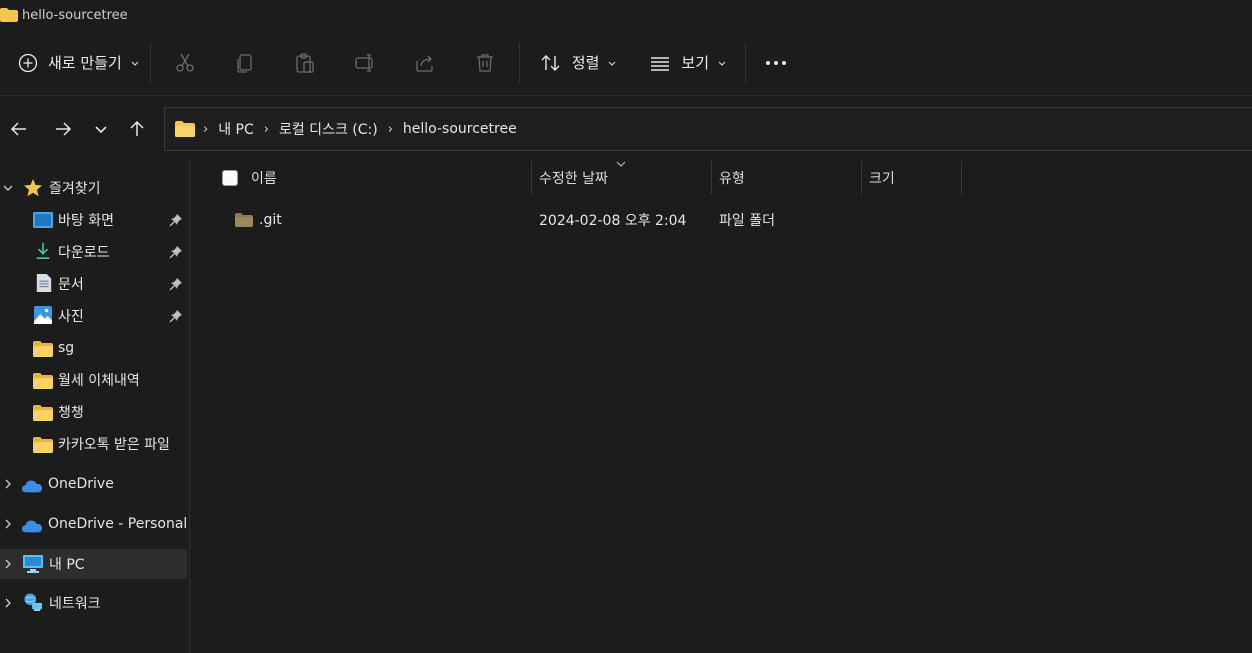 This screenshot has height=653, width=1252. I want to click on recent-locations-button, so click(101, 129).